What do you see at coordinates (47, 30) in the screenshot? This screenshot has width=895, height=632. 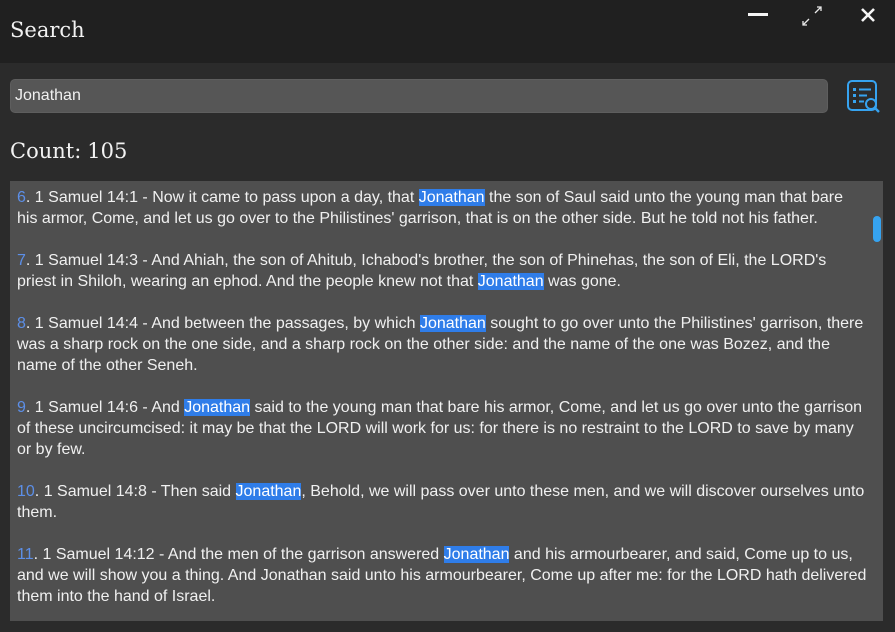 I see `window-title: Search` at bounding box center [47, 30].